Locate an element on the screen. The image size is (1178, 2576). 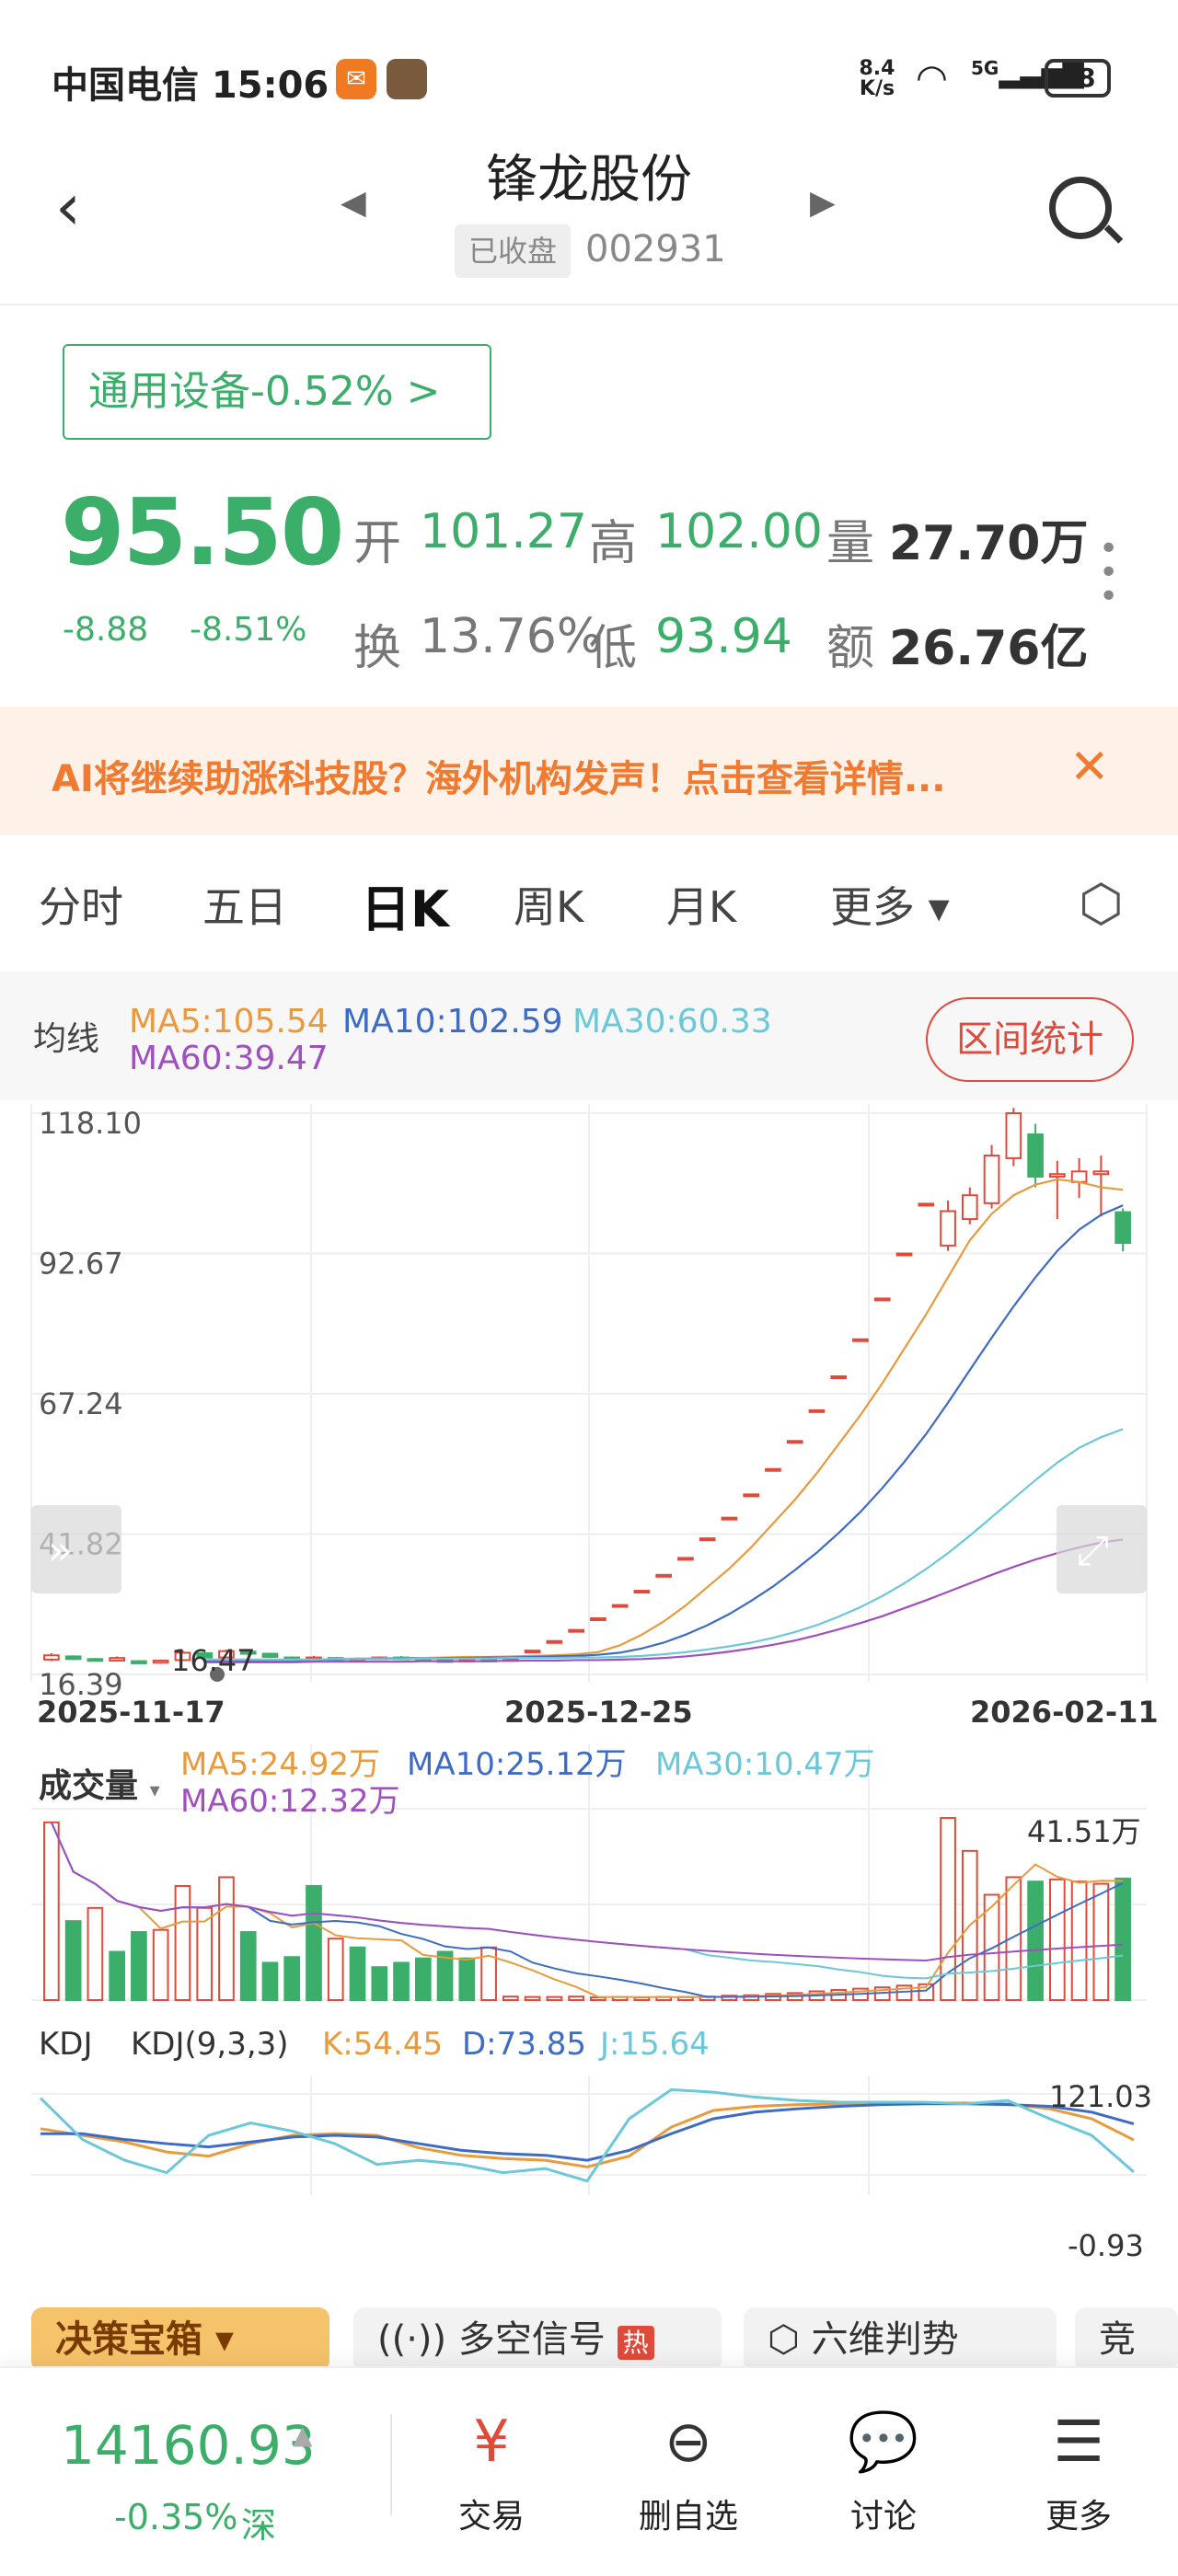
tab-five-day: 五日 is located at coordinates (245, 904).